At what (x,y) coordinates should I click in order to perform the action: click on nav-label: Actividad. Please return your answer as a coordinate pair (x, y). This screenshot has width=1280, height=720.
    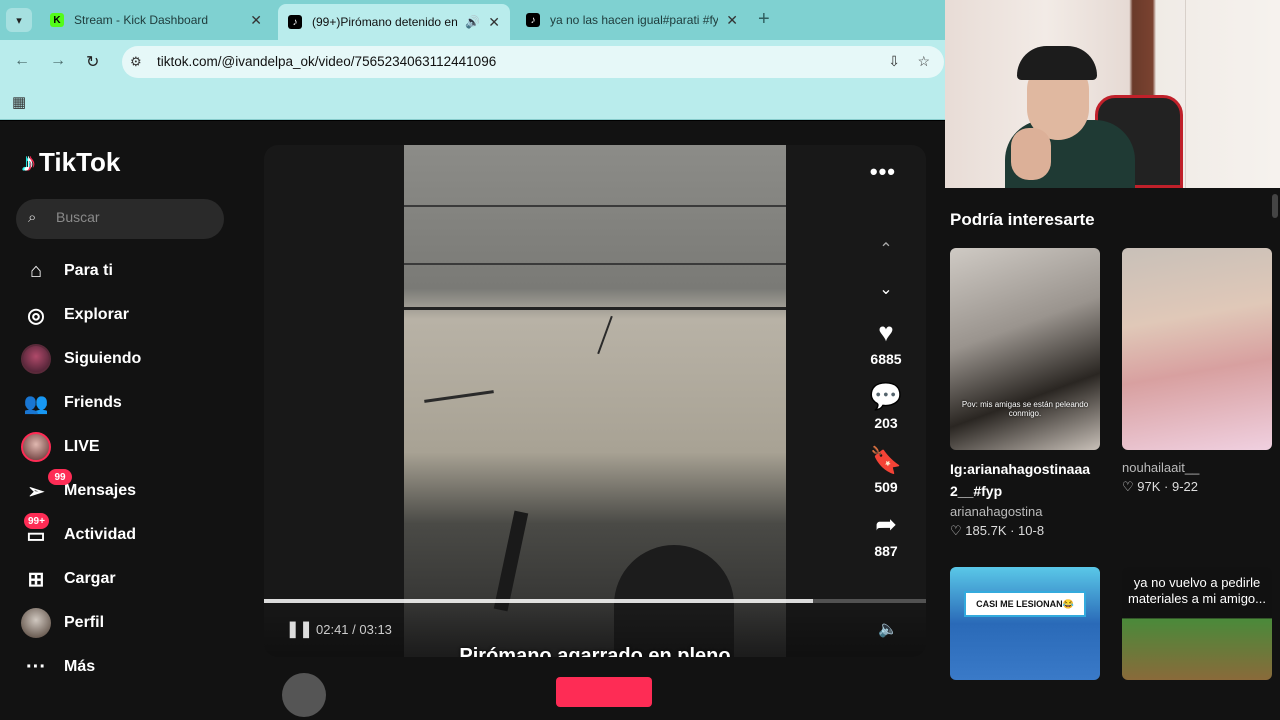
    Looking at the image, I should click on (100, 534).